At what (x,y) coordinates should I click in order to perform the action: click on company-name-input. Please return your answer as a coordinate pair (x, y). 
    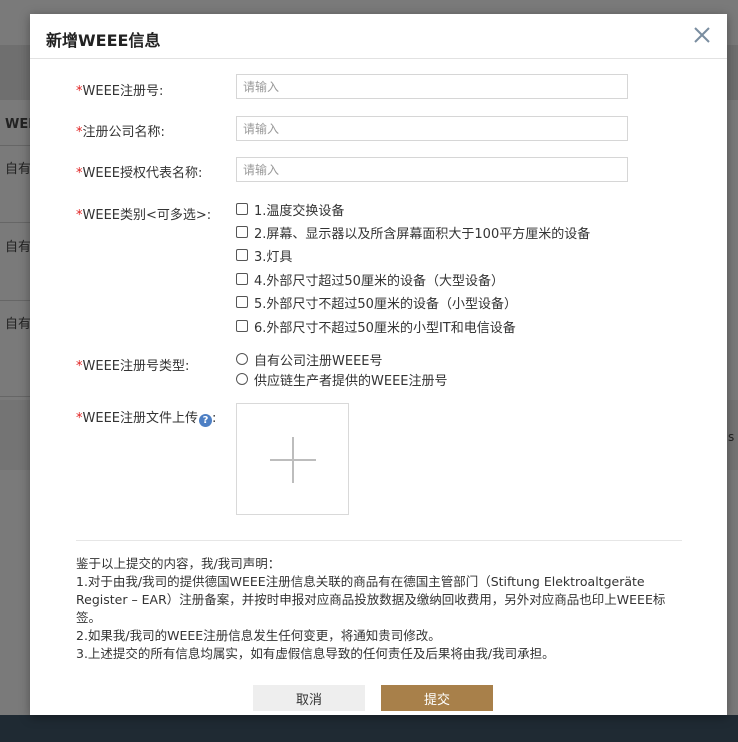
    Looking at the image, I should click on (432, 128).